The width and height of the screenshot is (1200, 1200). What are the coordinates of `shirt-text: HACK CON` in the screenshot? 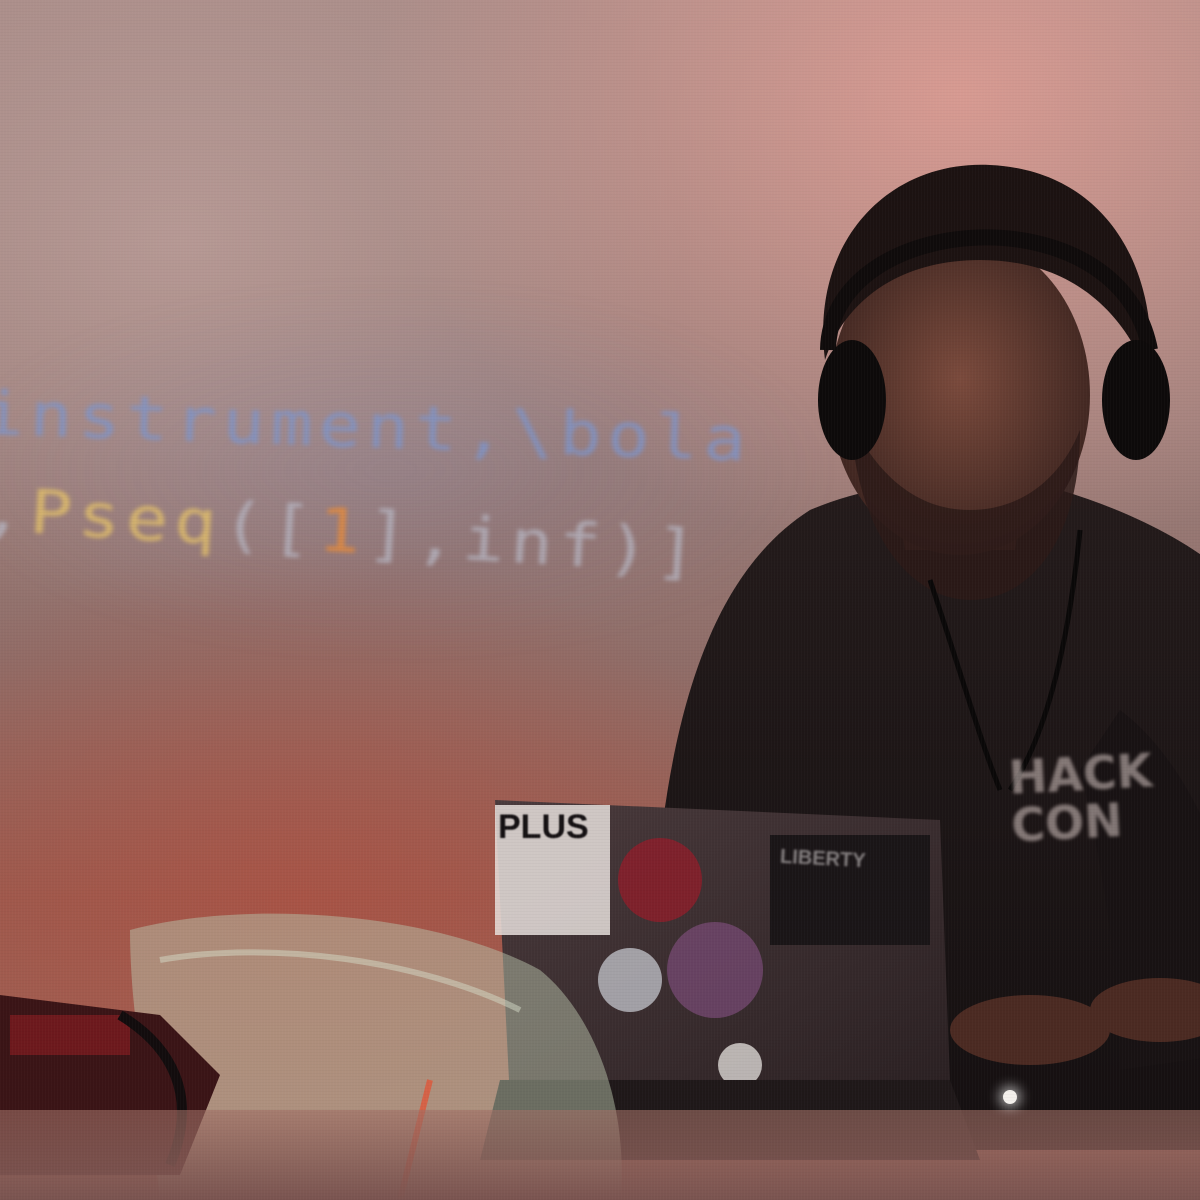 It's located at (1081, 798).